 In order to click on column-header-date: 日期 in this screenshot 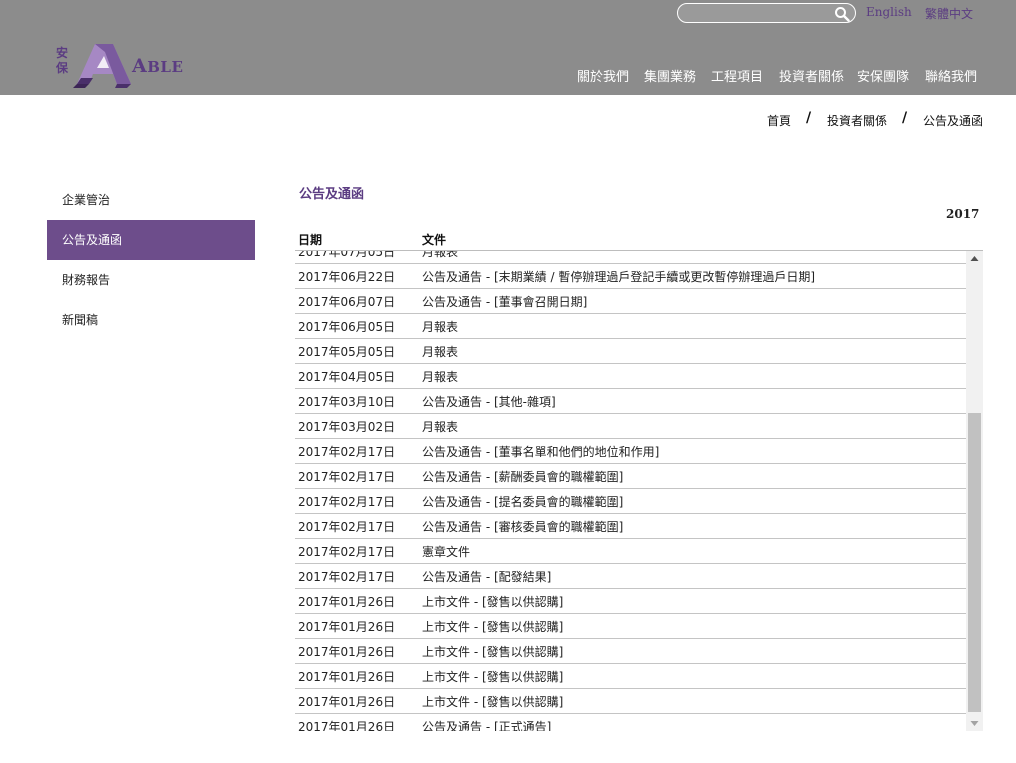, I will do `click(310, 240)`.